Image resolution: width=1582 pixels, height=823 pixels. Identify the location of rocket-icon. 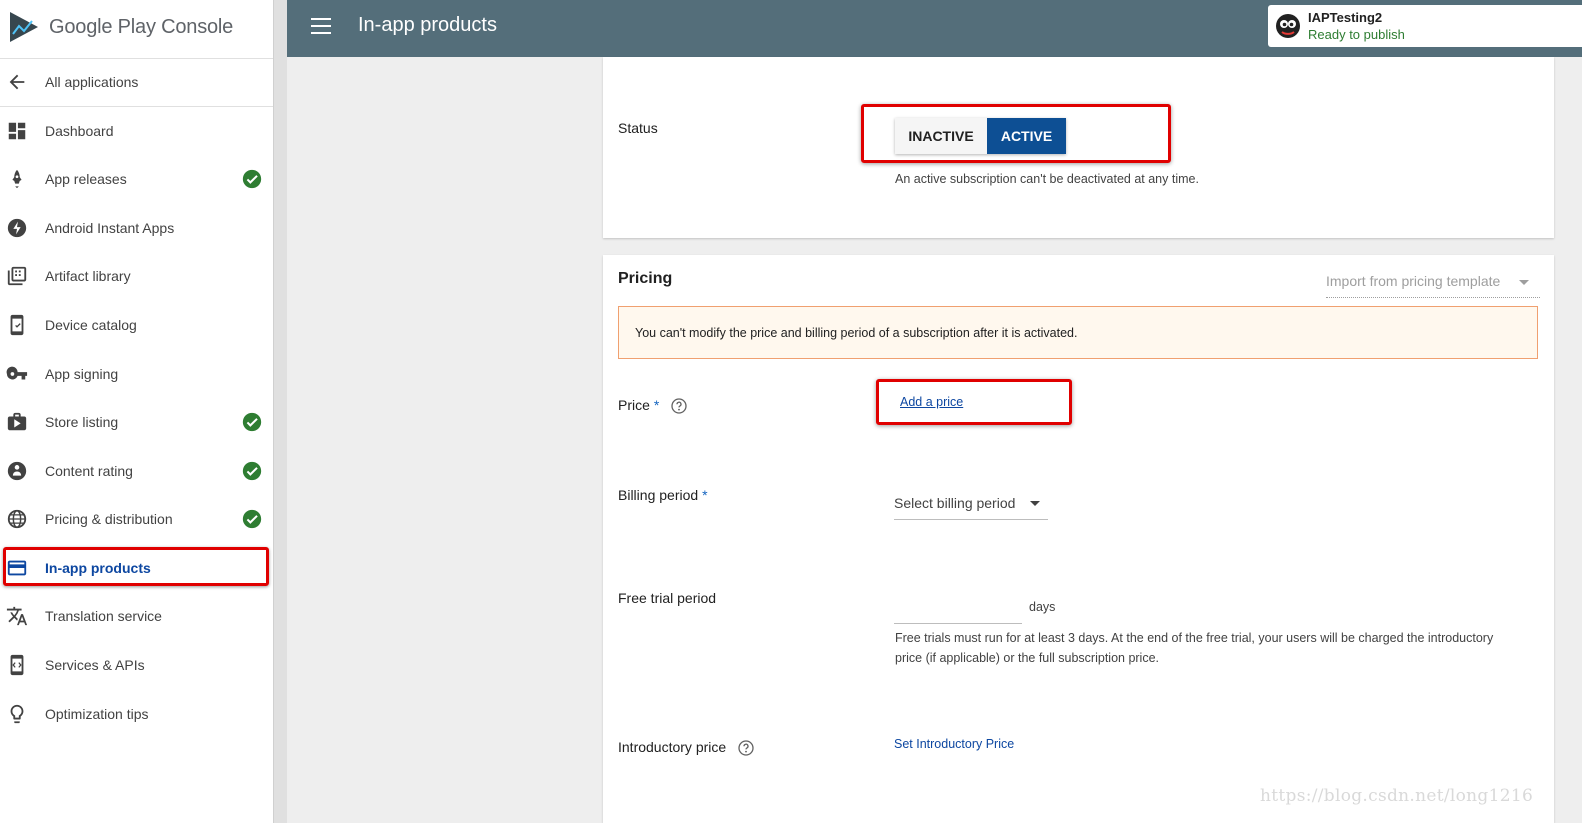
(17, 179).